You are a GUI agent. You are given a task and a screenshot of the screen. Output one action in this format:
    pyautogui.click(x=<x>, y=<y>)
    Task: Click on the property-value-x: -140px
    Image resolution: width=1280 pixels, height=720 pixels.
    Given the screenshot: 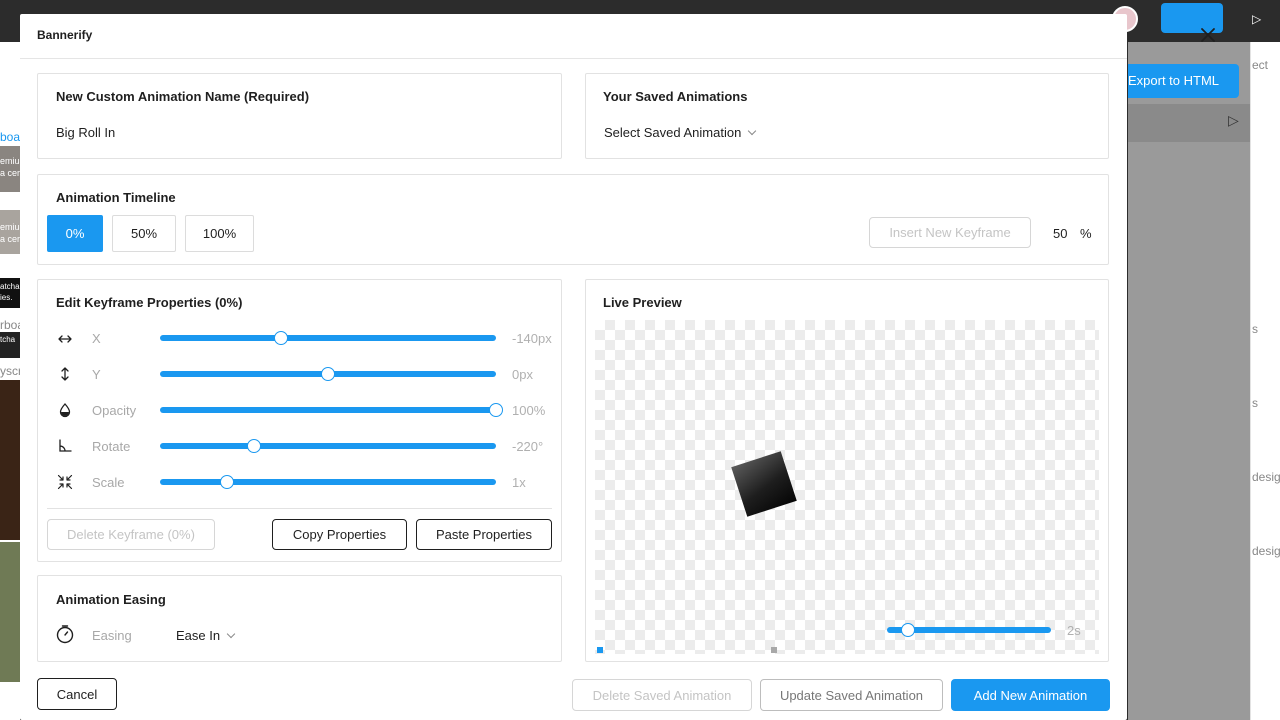 What is the action you would take?
    pyautogui.click(x=532, y=338)
    